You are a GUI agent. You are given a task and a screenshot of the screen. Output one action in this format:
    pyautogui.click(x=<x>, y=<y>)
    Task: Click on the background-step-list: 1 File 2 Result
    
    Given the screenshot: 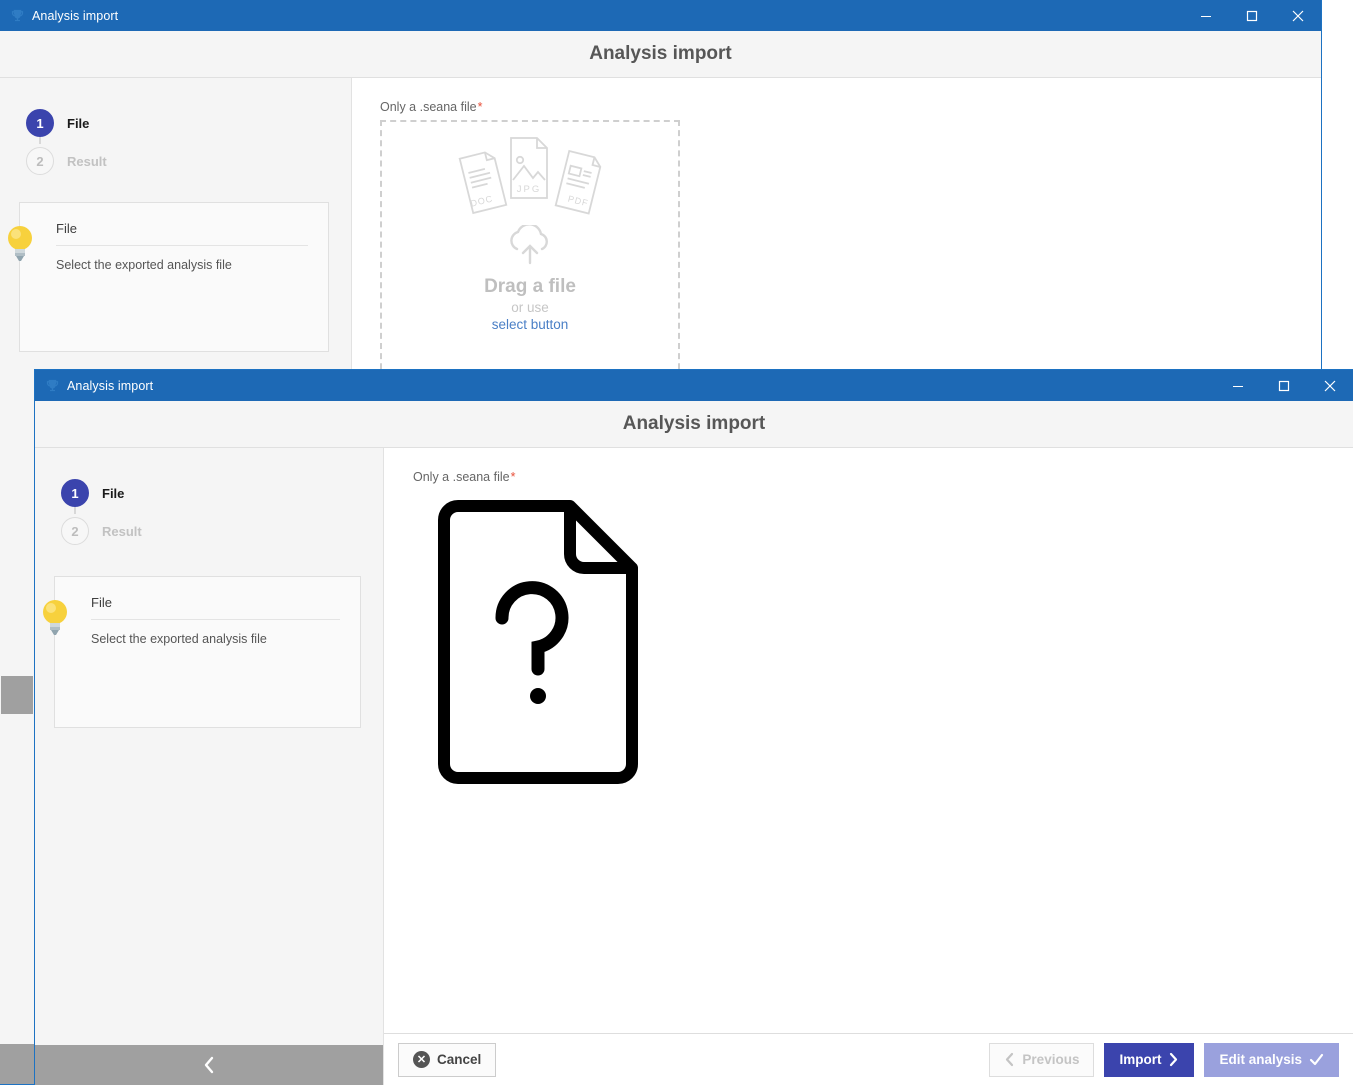 What is the action you would take?
    pyautogui.click(x=175, y=129)
    